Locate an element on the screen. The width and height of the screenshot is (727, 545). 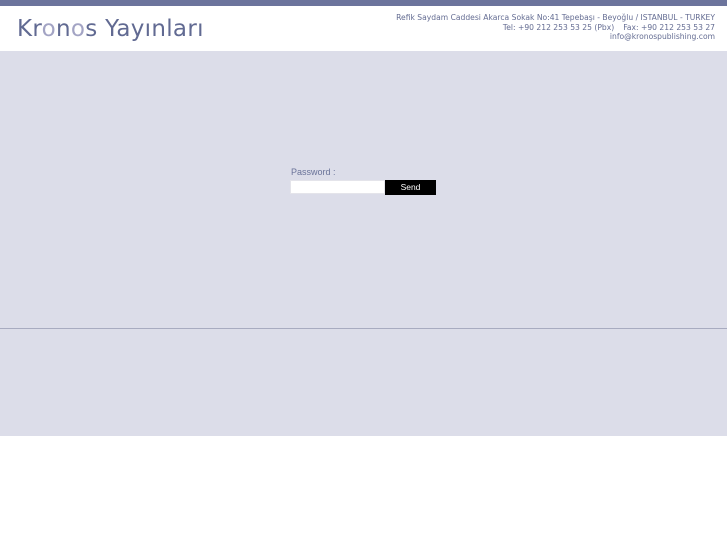
logo-text-o1: o is located at coordinates (49, 29).